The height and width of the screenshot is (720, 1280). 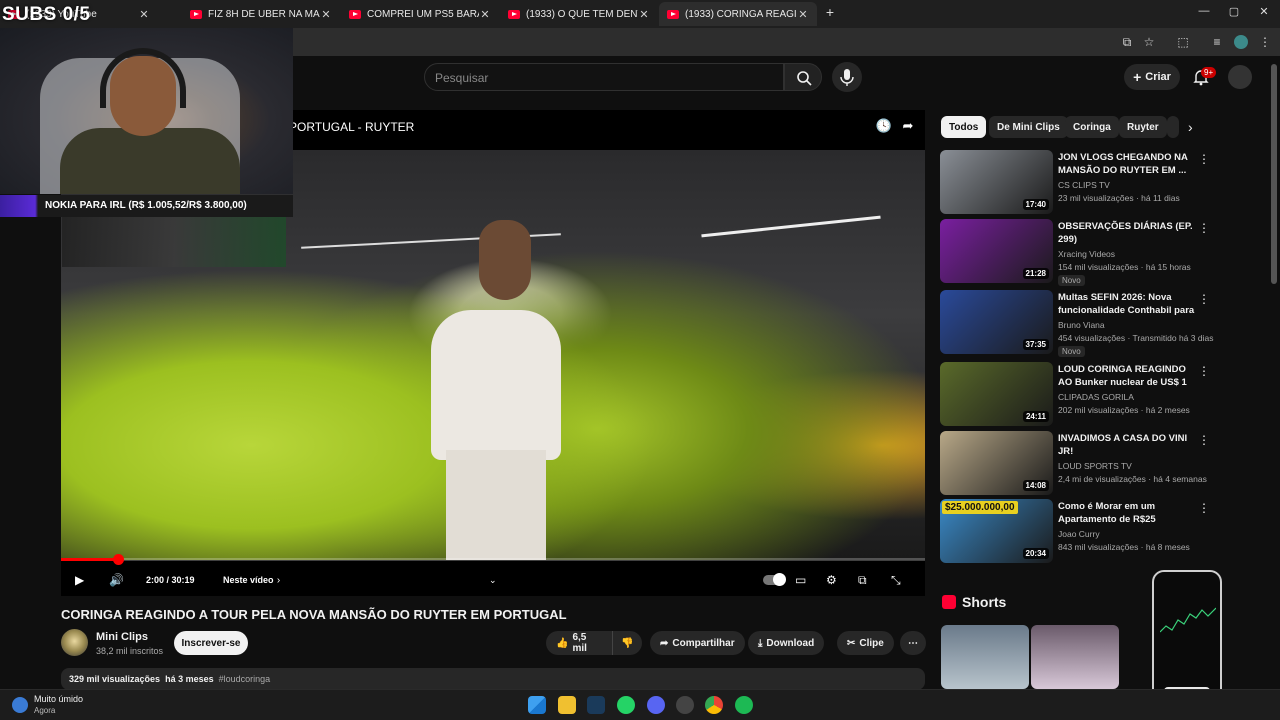 What do you see at coordinates (119, 559) in the screenshot?
I see `progress-scrubber` at bounding box center [119, 559].